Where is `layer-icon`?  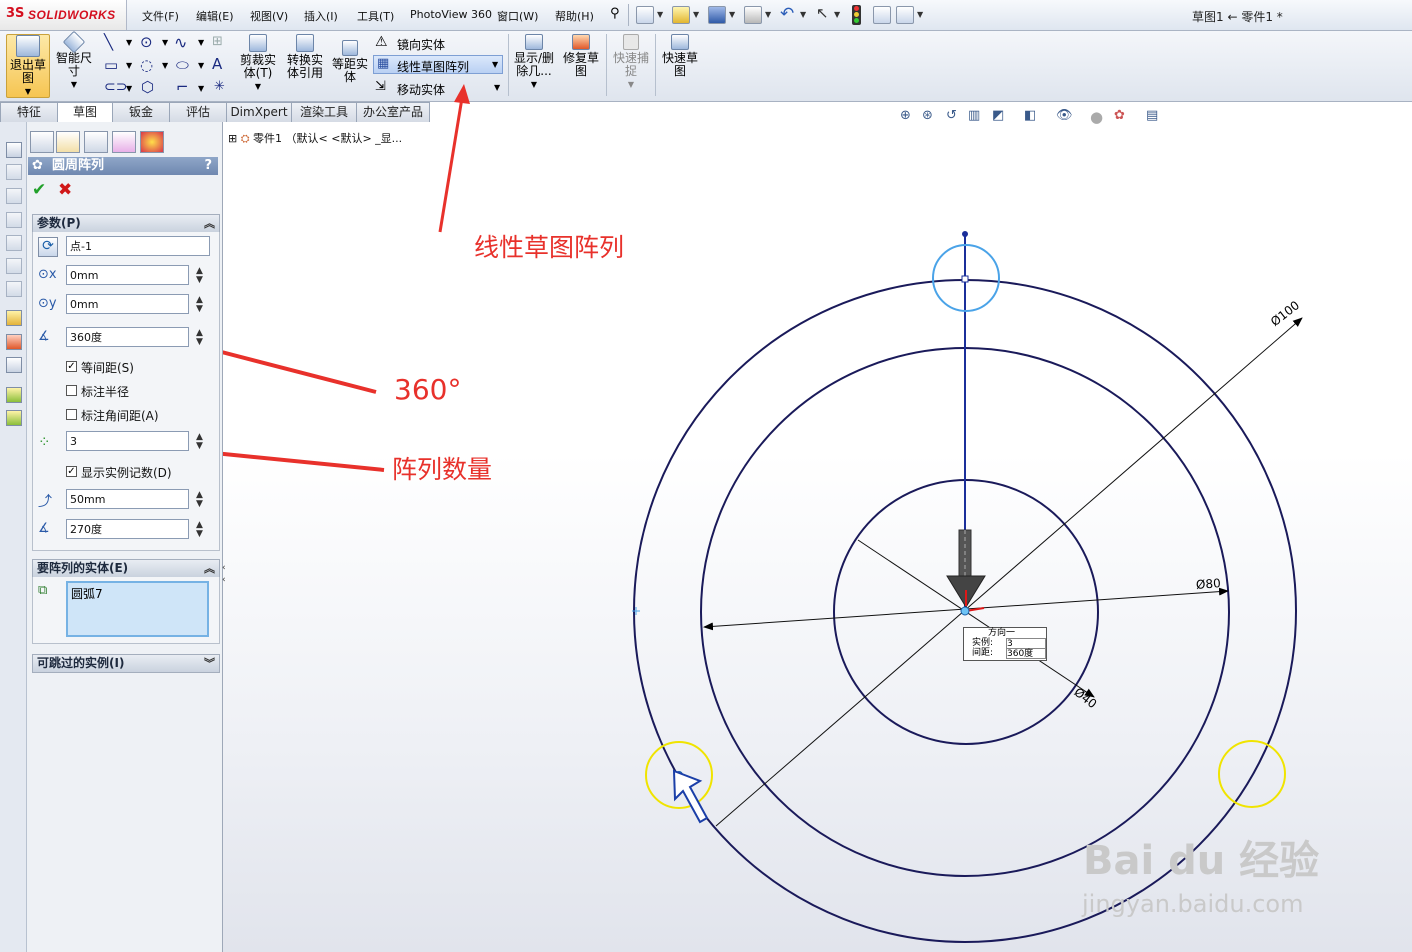
layer-icon is located at coordinates (14, 395).